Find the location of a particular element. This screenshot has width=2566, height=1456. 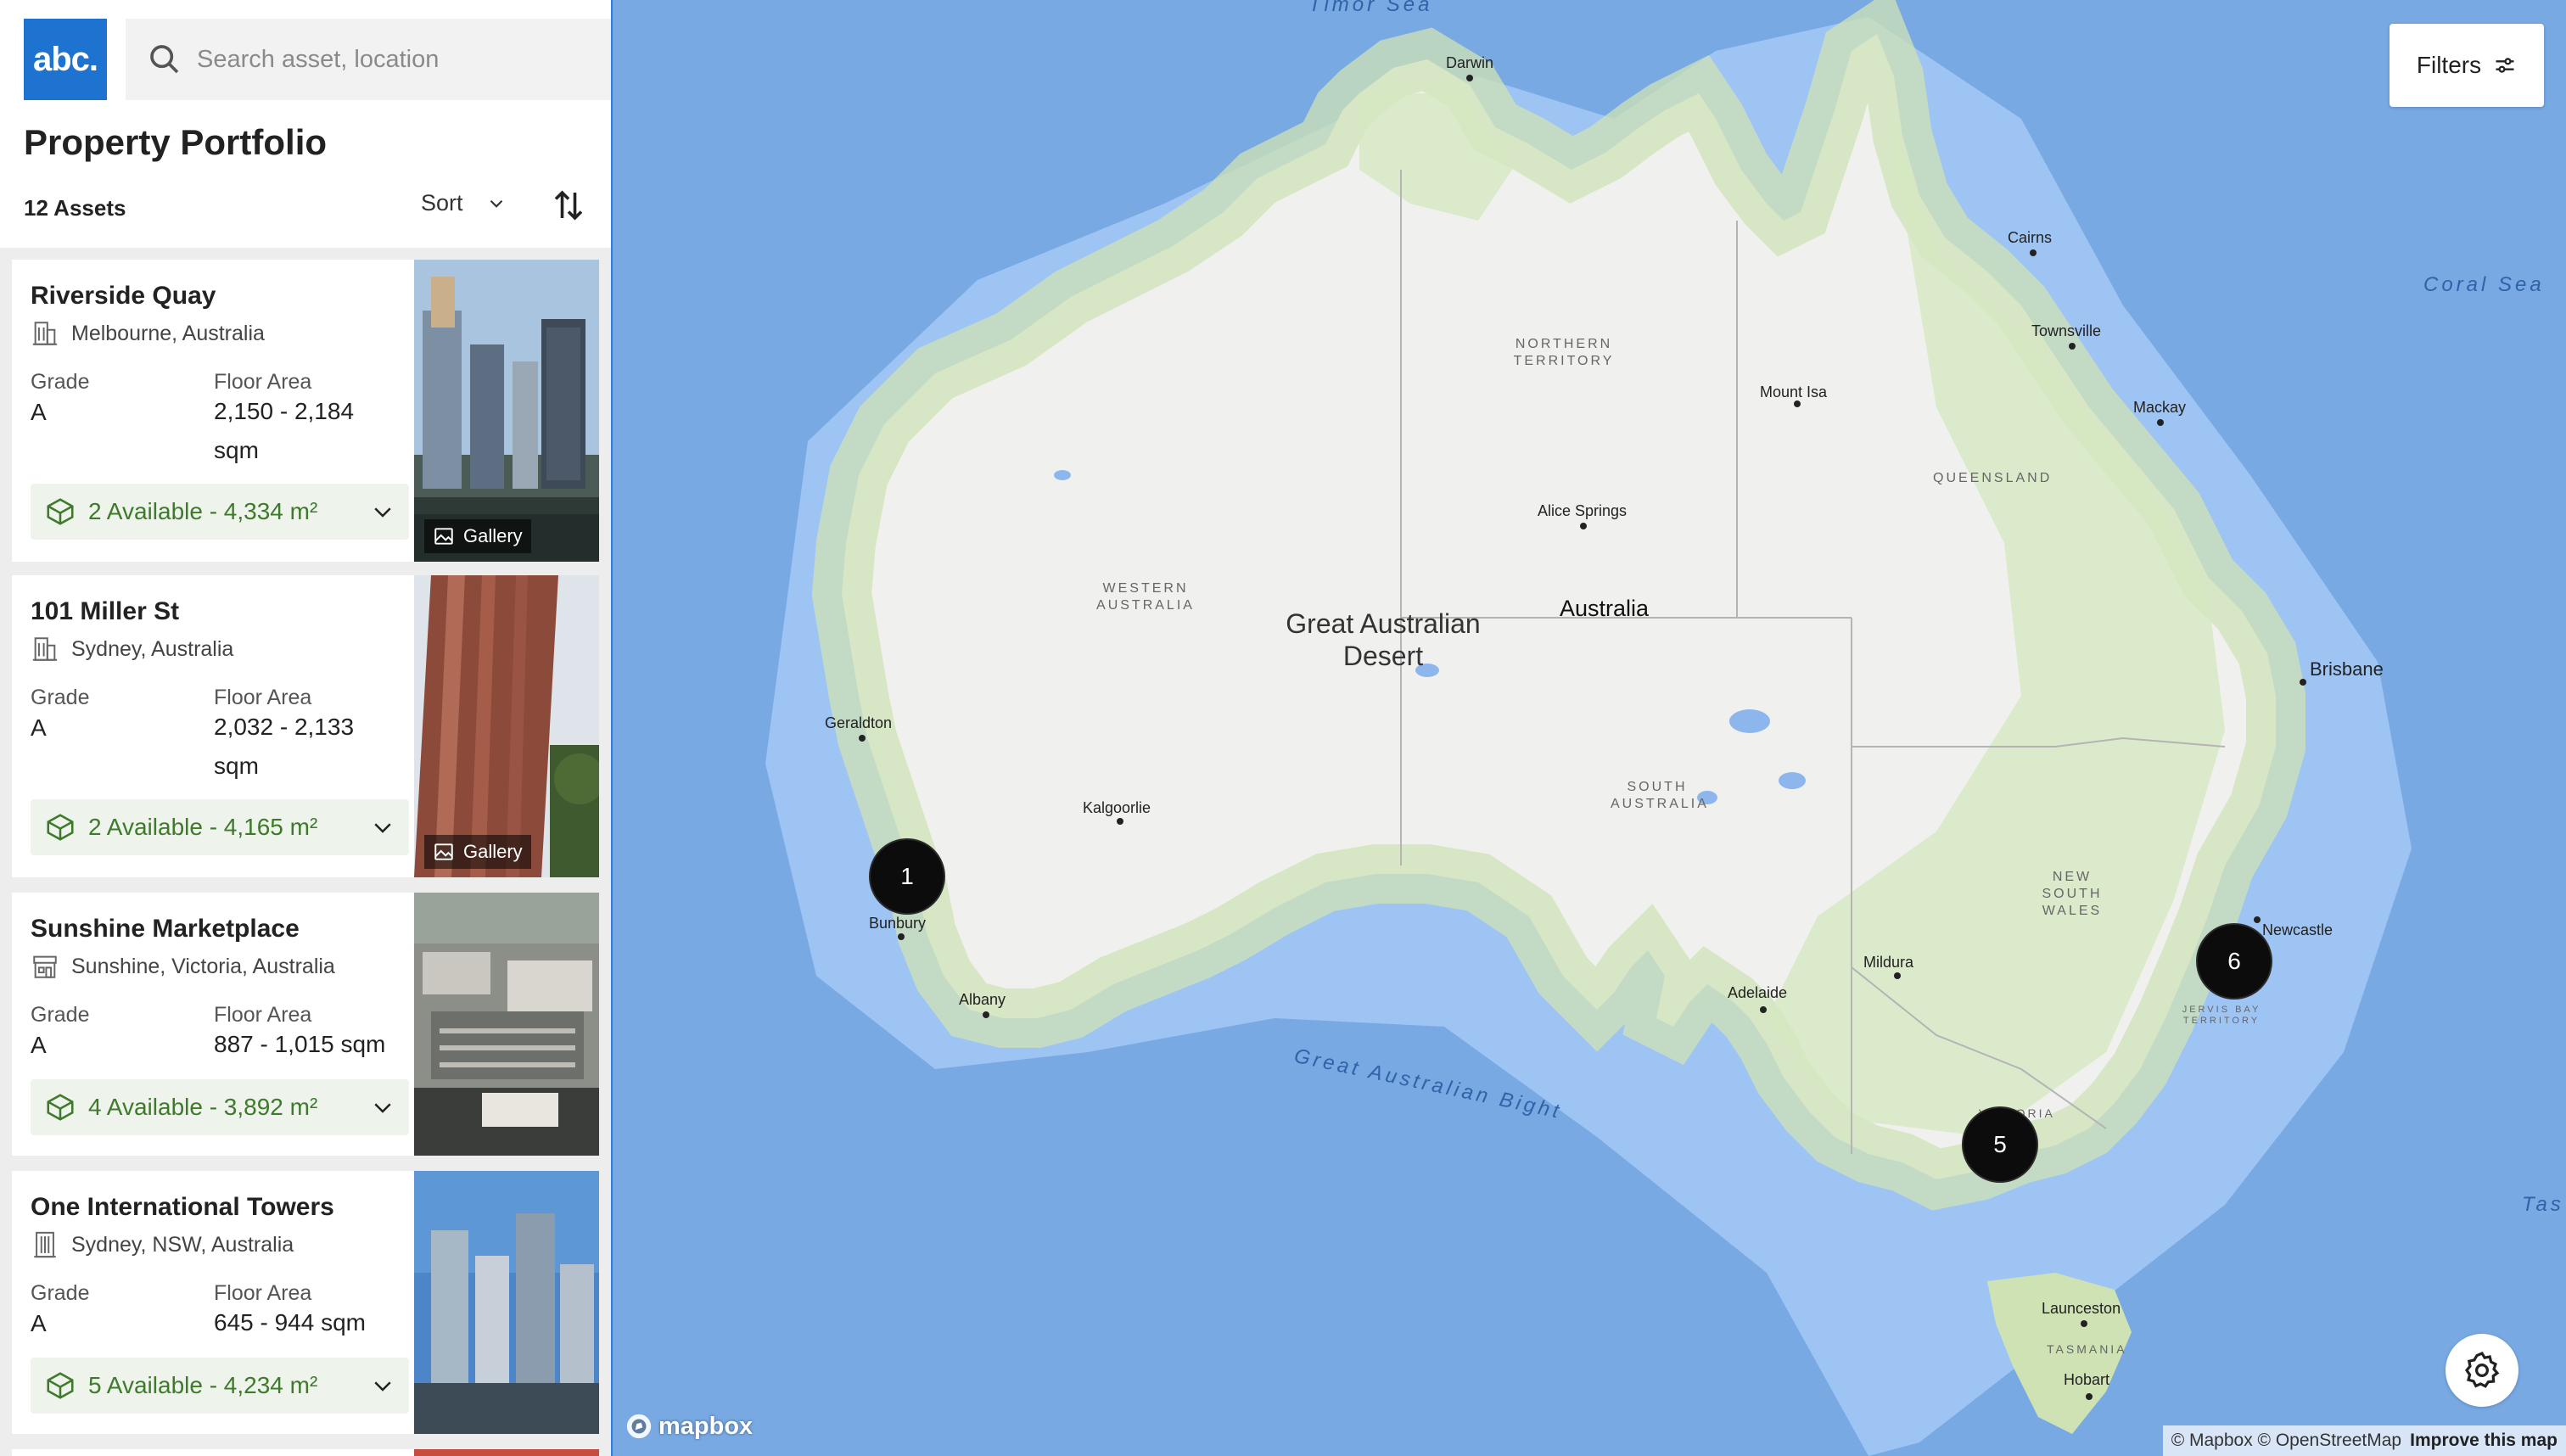

attribution-text: © Mapbox © OpenStreetMap is located at coordinates (2286, 1441).